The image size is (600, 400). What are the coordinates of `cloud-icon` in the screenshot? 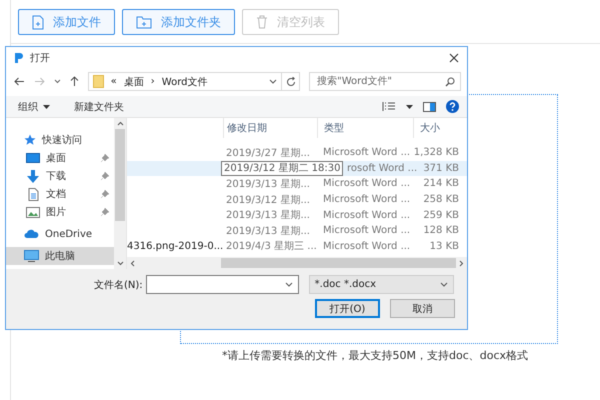 It's located at (31, 234).